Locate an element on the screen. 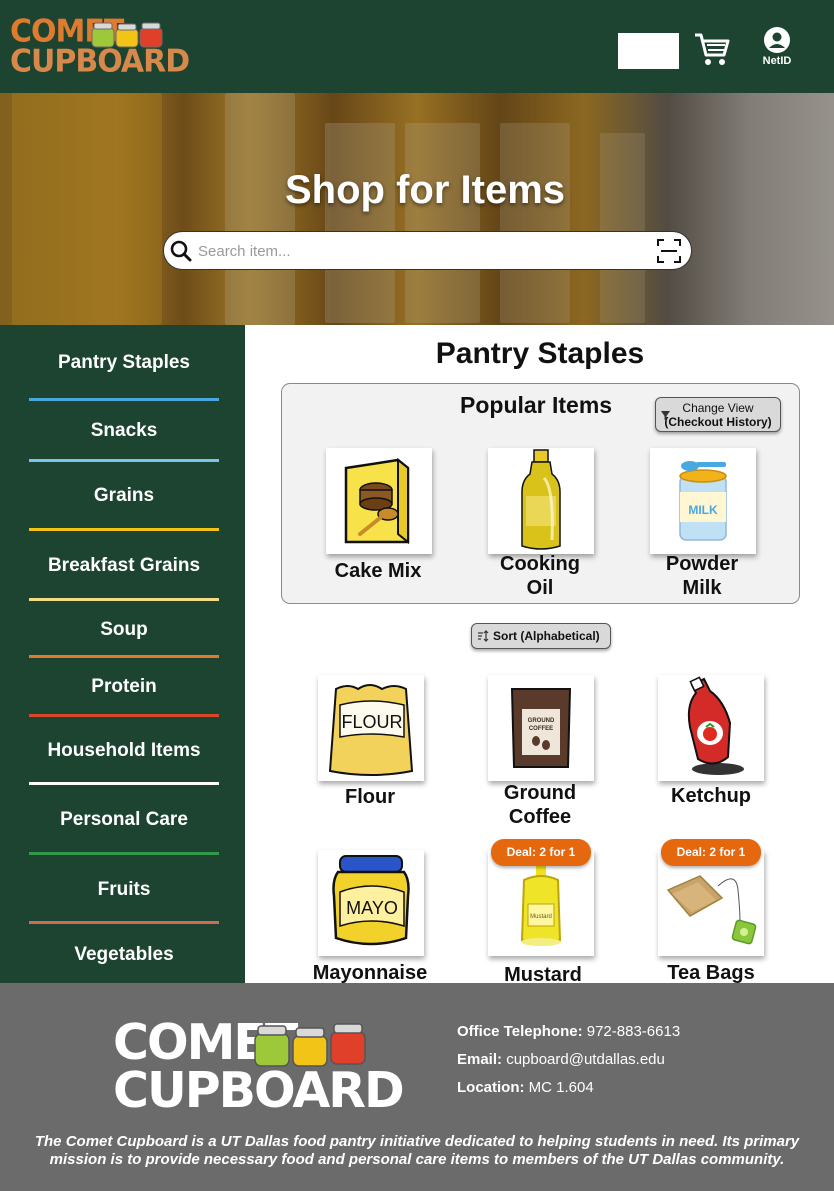 This screenshot has height=1191, width=834. footer-logo-cupboard: CUPBOARD is located at coordinates (259, 1090).